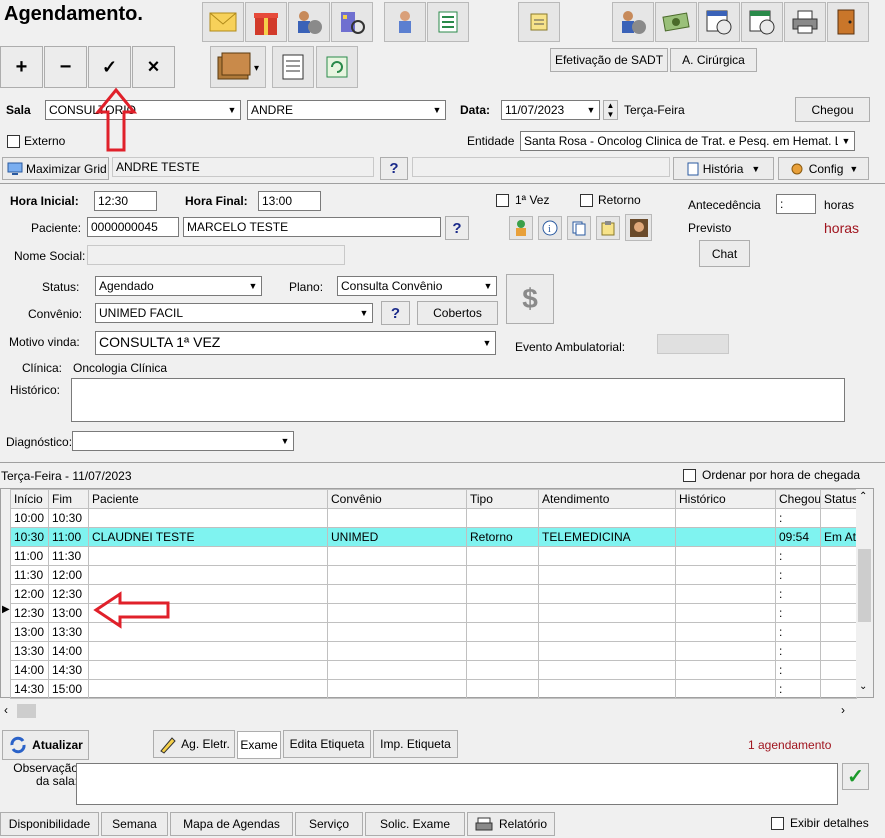 This screenshot has height=838, width=885. What do you see at coordinates (458, 400) in the screenshot?
I see `historico-textarea` at bounding box center [458, 400].